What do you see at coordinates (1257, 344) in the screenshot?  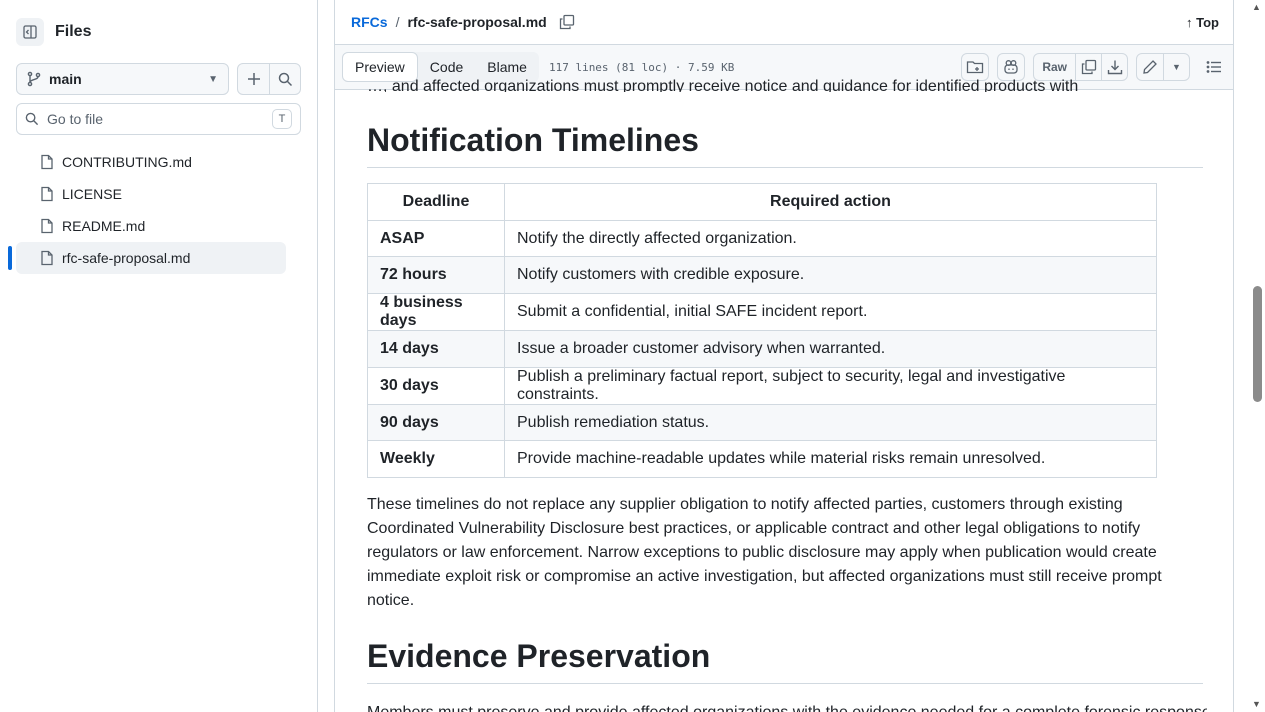 I see `scrollbar-thumb` at bounding box center [1257, 344].